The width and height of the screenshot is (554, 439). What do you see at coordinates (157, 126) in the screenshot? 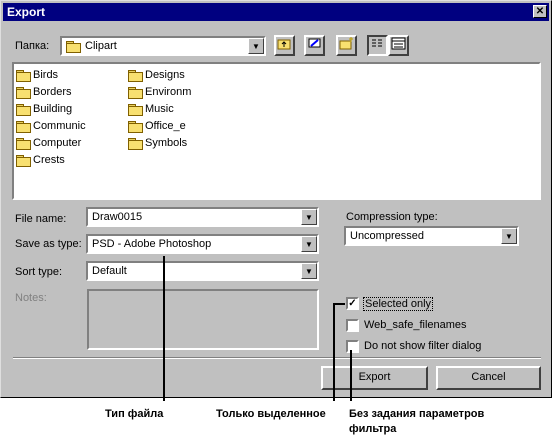
I see `list-item: Office_e` at bounding box center [157, 126].